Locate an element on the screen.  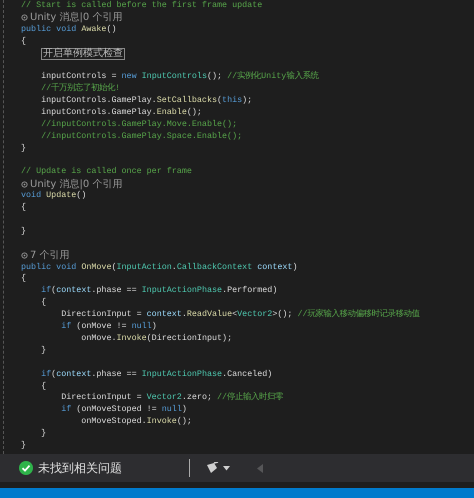
code-line: // Update is called once per frame is located at coordinates (106, 172).